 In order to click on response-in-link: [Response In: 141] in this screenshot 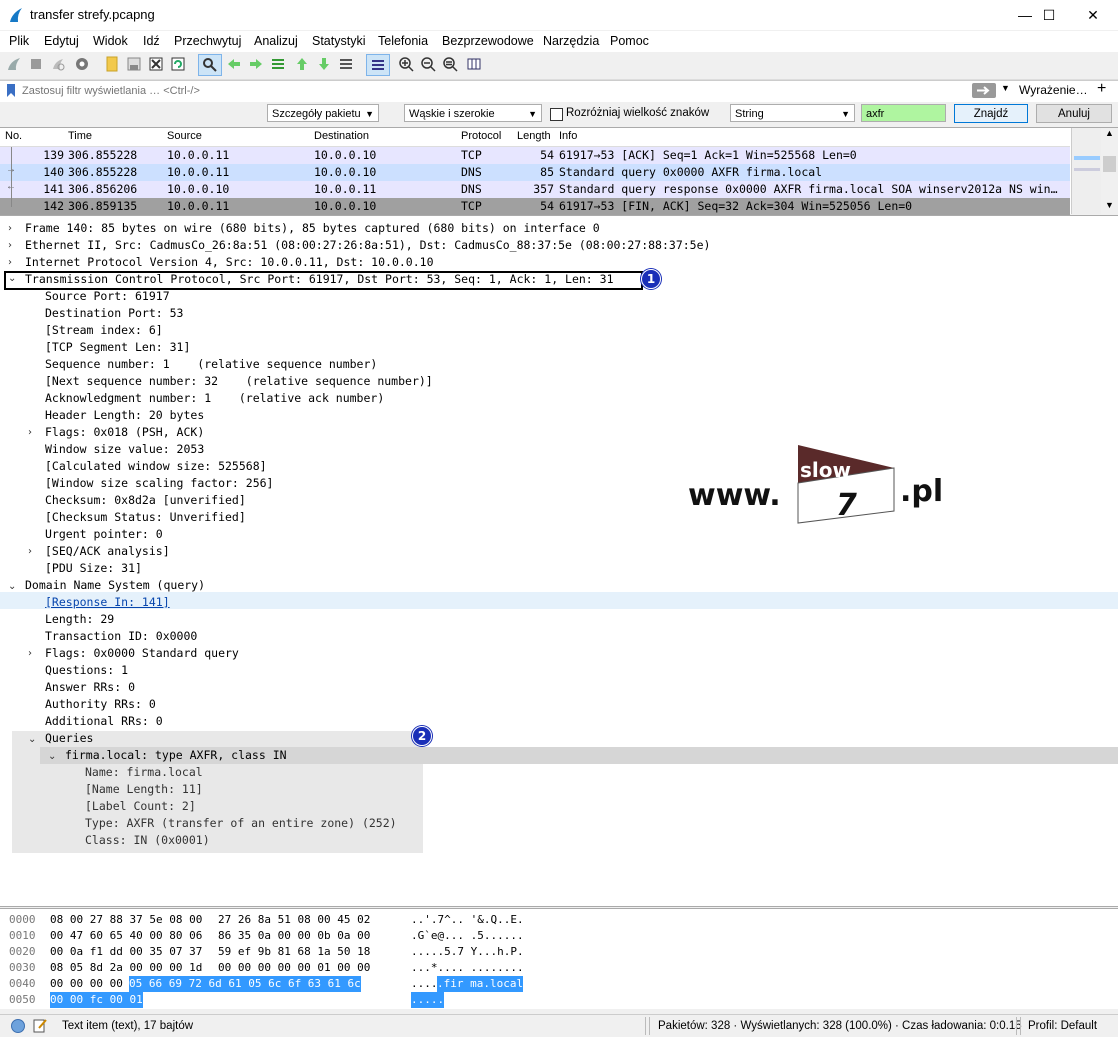, I will do `click(107, 602)`.